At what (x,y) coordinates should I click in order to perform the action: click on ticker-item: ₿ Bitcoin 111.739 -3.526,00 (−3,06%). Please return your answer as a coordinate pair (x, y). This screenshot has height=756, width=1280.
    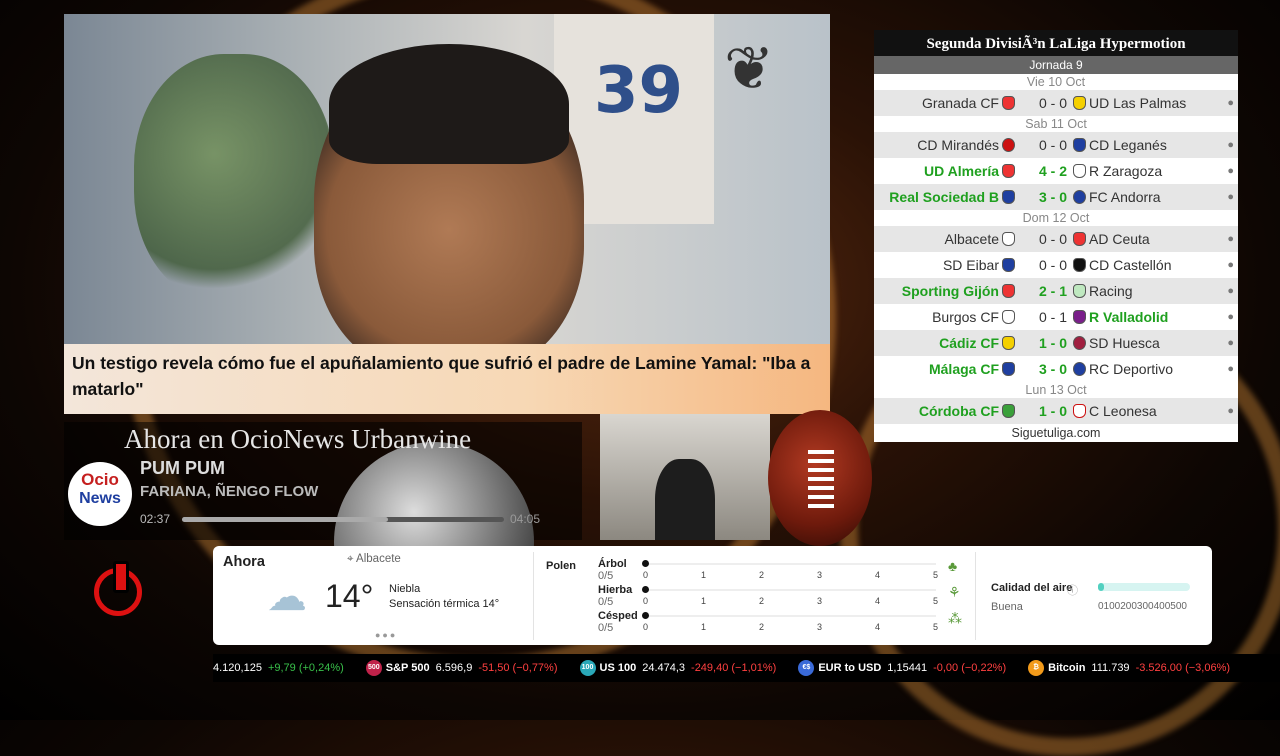
    Looking at the image, I should click on (1129, 668).